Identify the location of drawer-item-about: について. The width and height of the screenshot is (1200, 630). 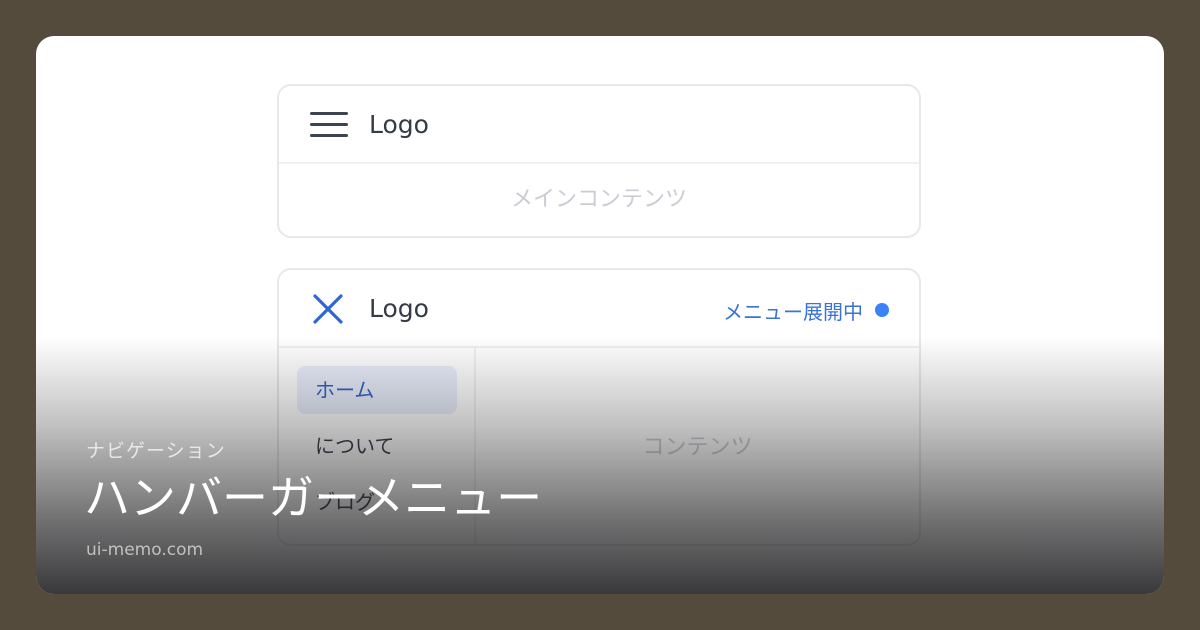
(377, 446).